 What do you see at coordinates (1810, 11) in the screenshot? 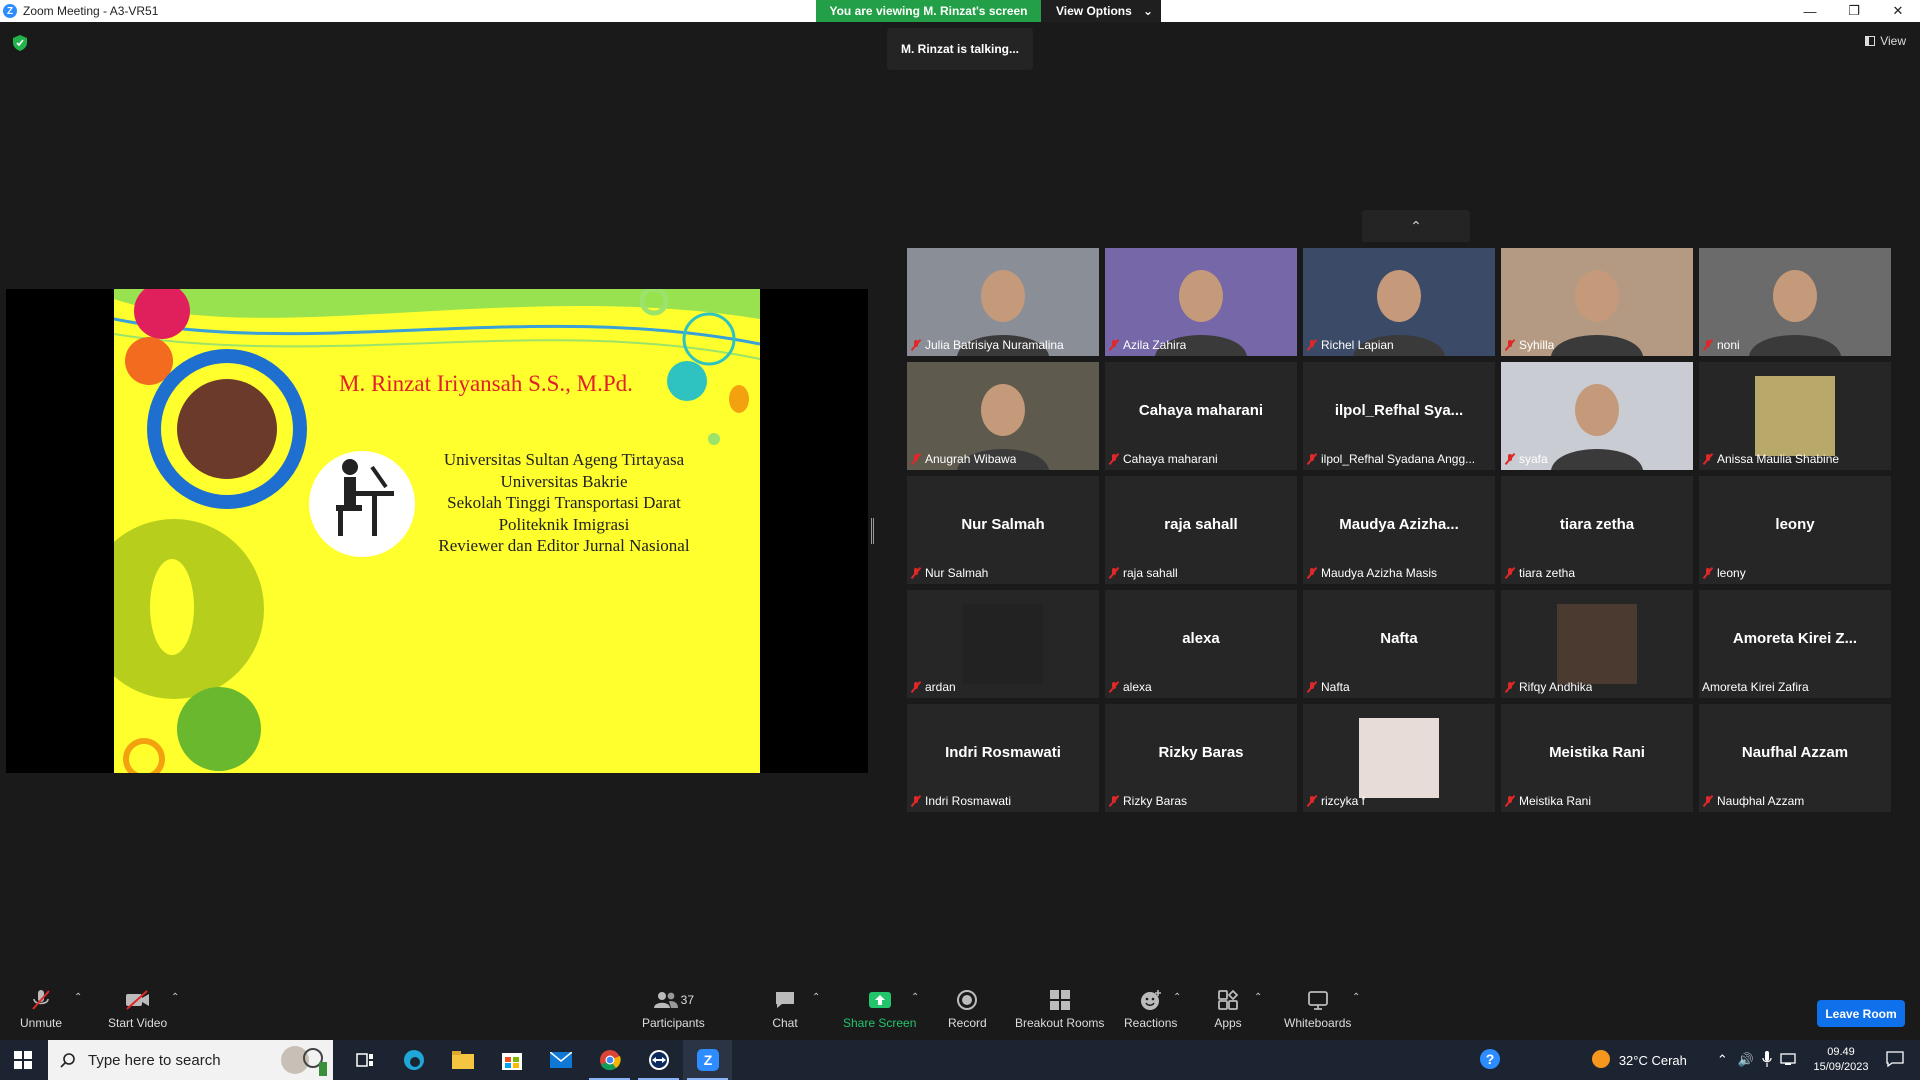
I see `minimize-icon: —` at bounding box center [1810, 11].